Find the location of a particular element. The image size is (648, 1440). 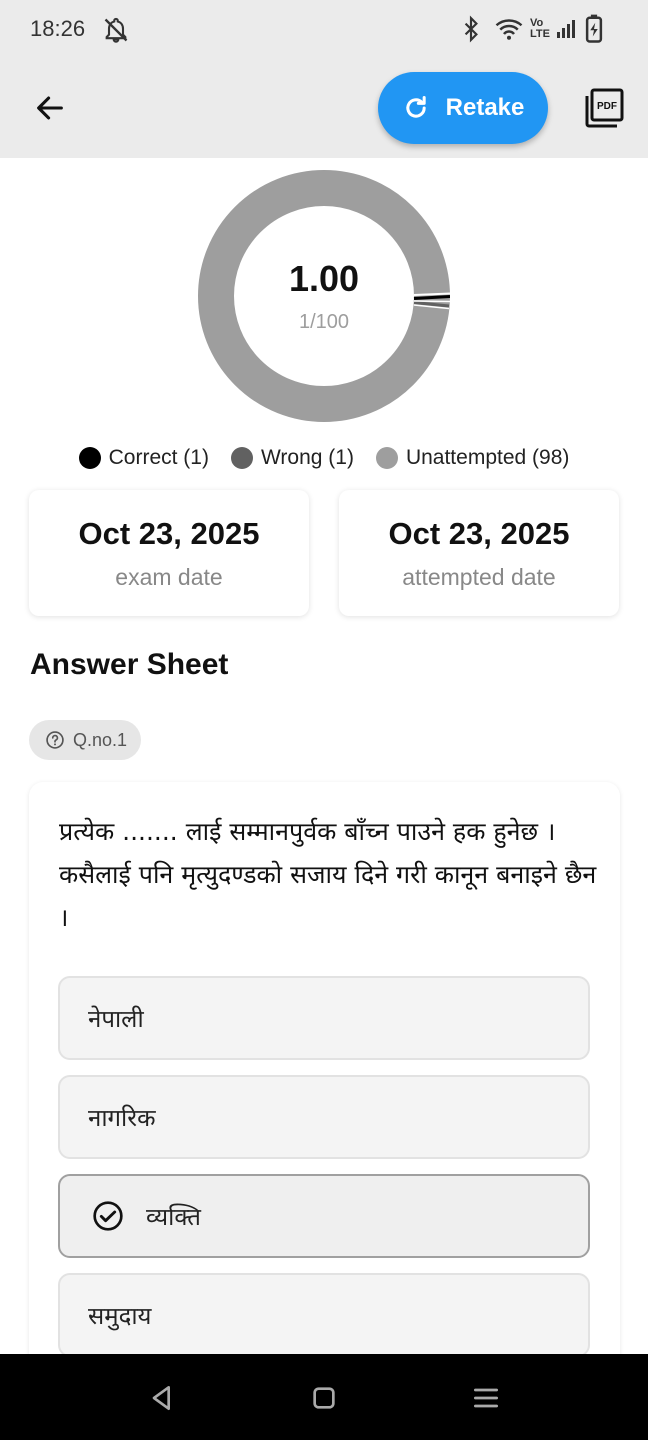

legend-dot-wrong is located at coordinates (241, 458).